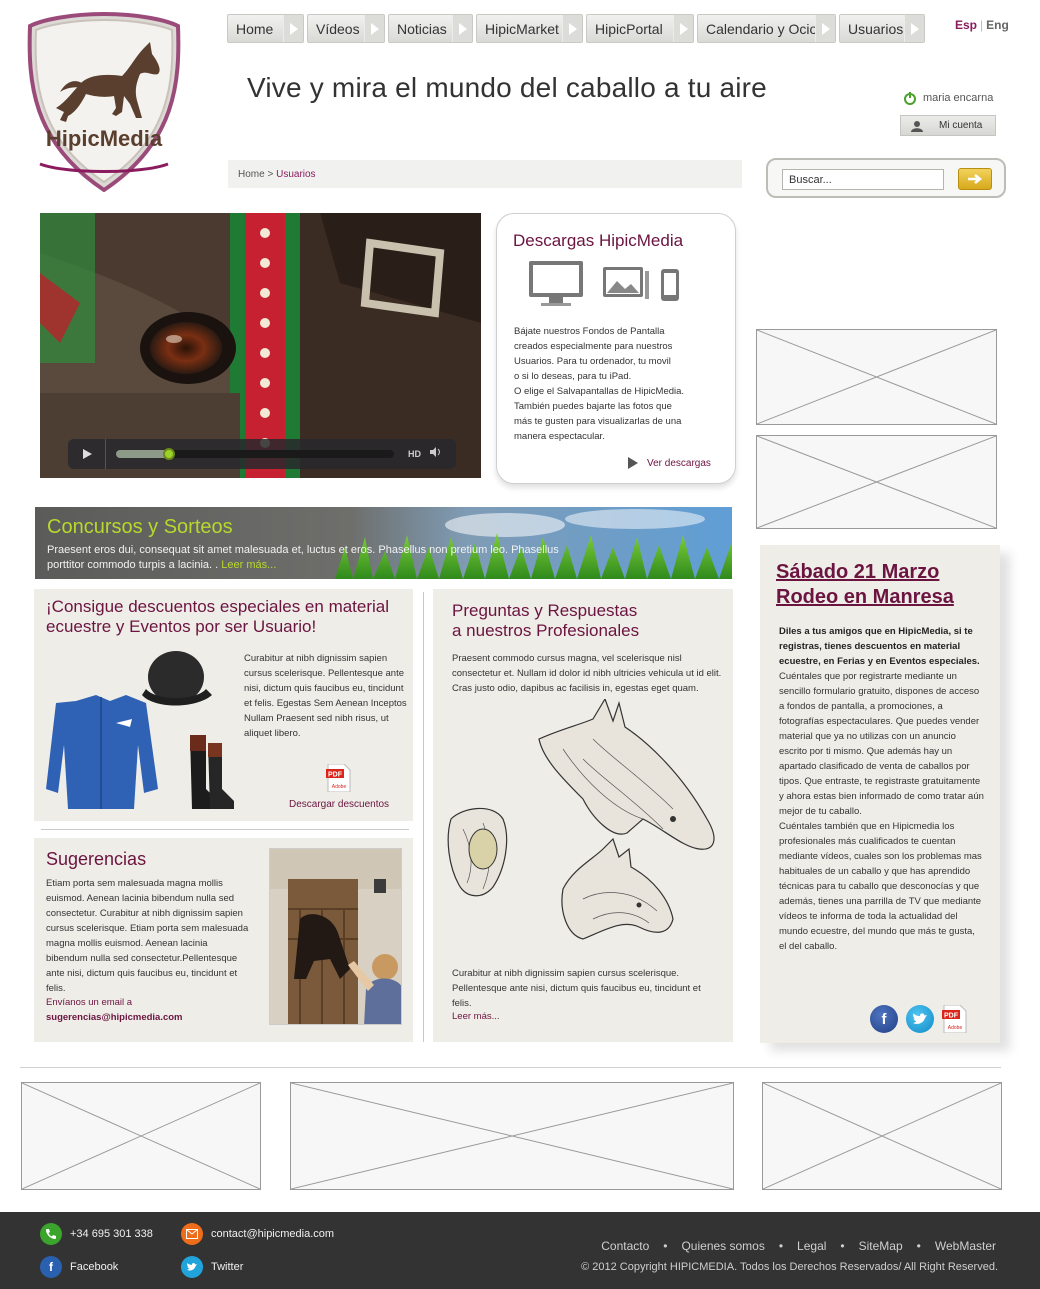 The width and height of the screenshot is (1040, 1289). Describe the element at coordinates (884, 1019) in the screenshot. I see `facebook-icon: f` at that location.